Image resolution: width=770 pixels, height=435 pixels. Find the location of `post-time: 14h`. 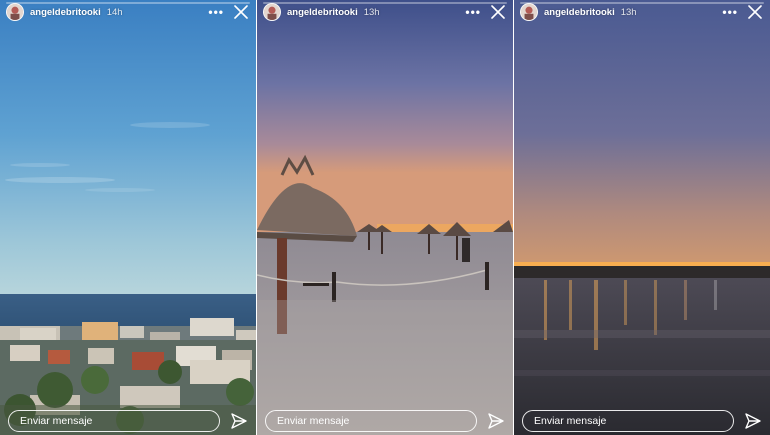

post-time: 14h is located at coordinates (114, 12).